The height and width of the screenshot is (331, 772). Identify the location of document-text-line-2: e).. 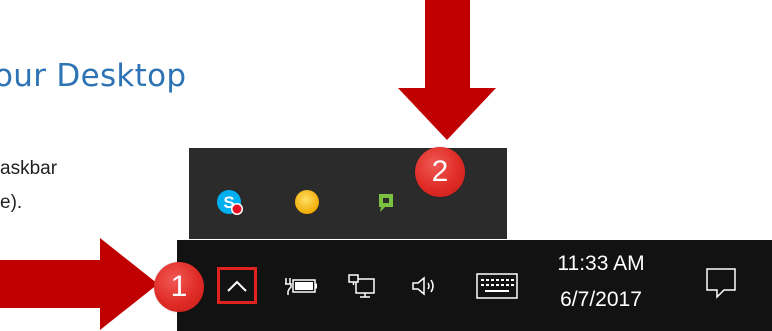
(11, 202).